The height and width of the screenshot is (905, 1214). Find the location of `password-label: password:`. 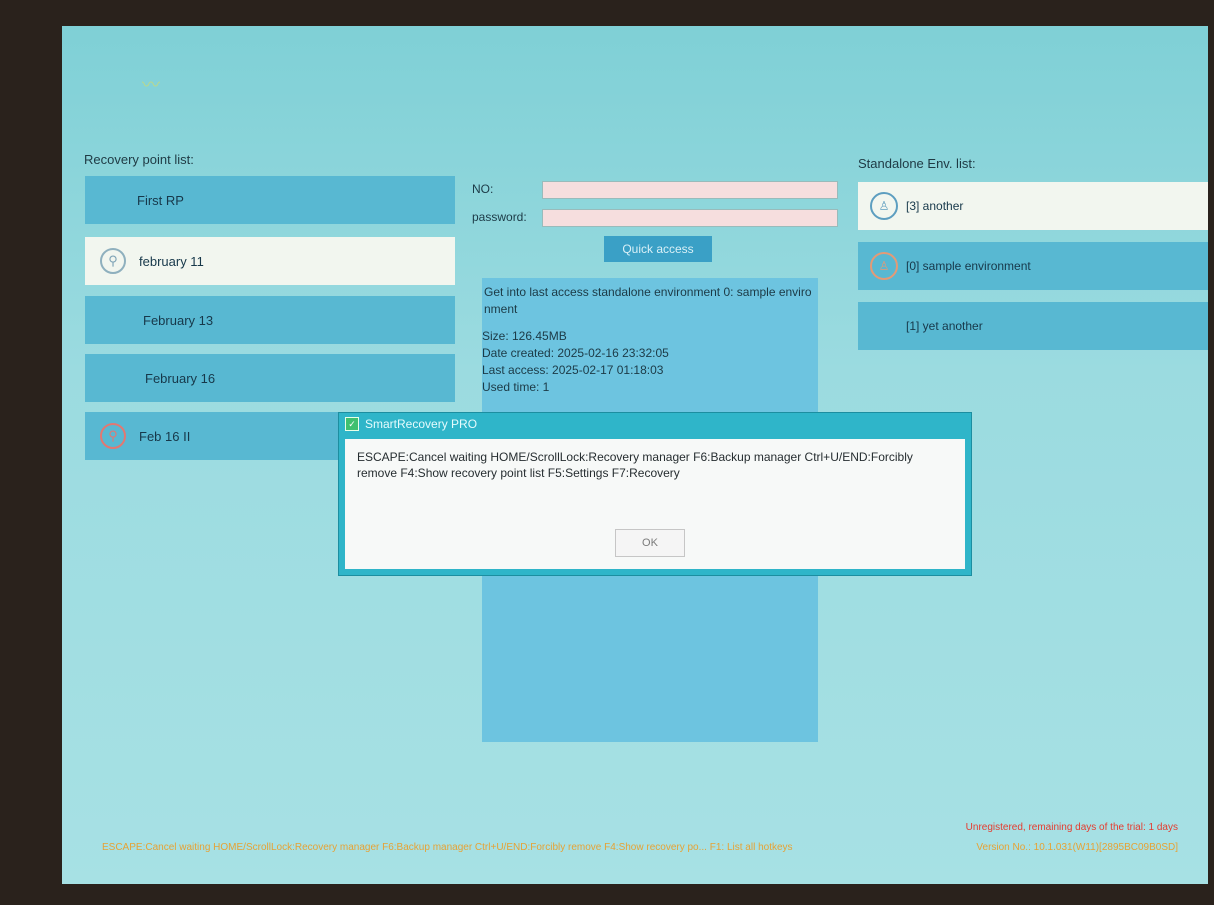

password-label: password: is located at coordinates (499, 217).